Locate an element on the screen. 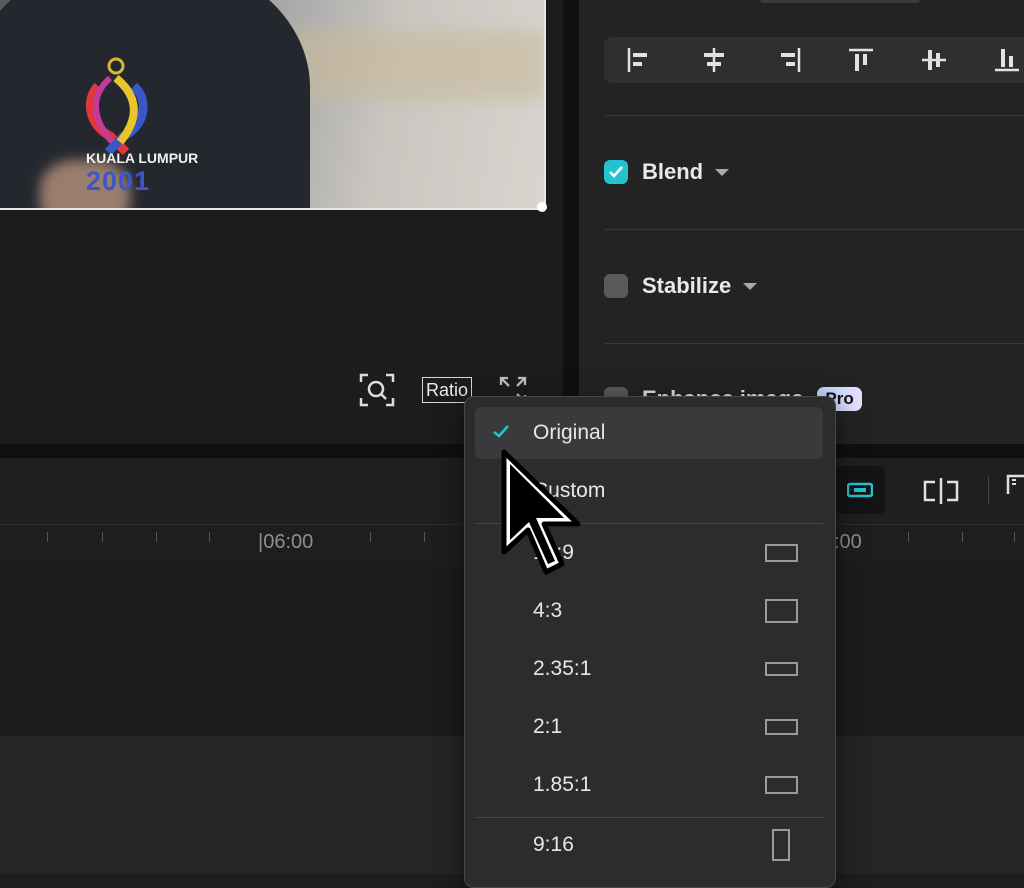 This screenshot has width=1024, height=888. link-button is located at coordinates (860, 490).